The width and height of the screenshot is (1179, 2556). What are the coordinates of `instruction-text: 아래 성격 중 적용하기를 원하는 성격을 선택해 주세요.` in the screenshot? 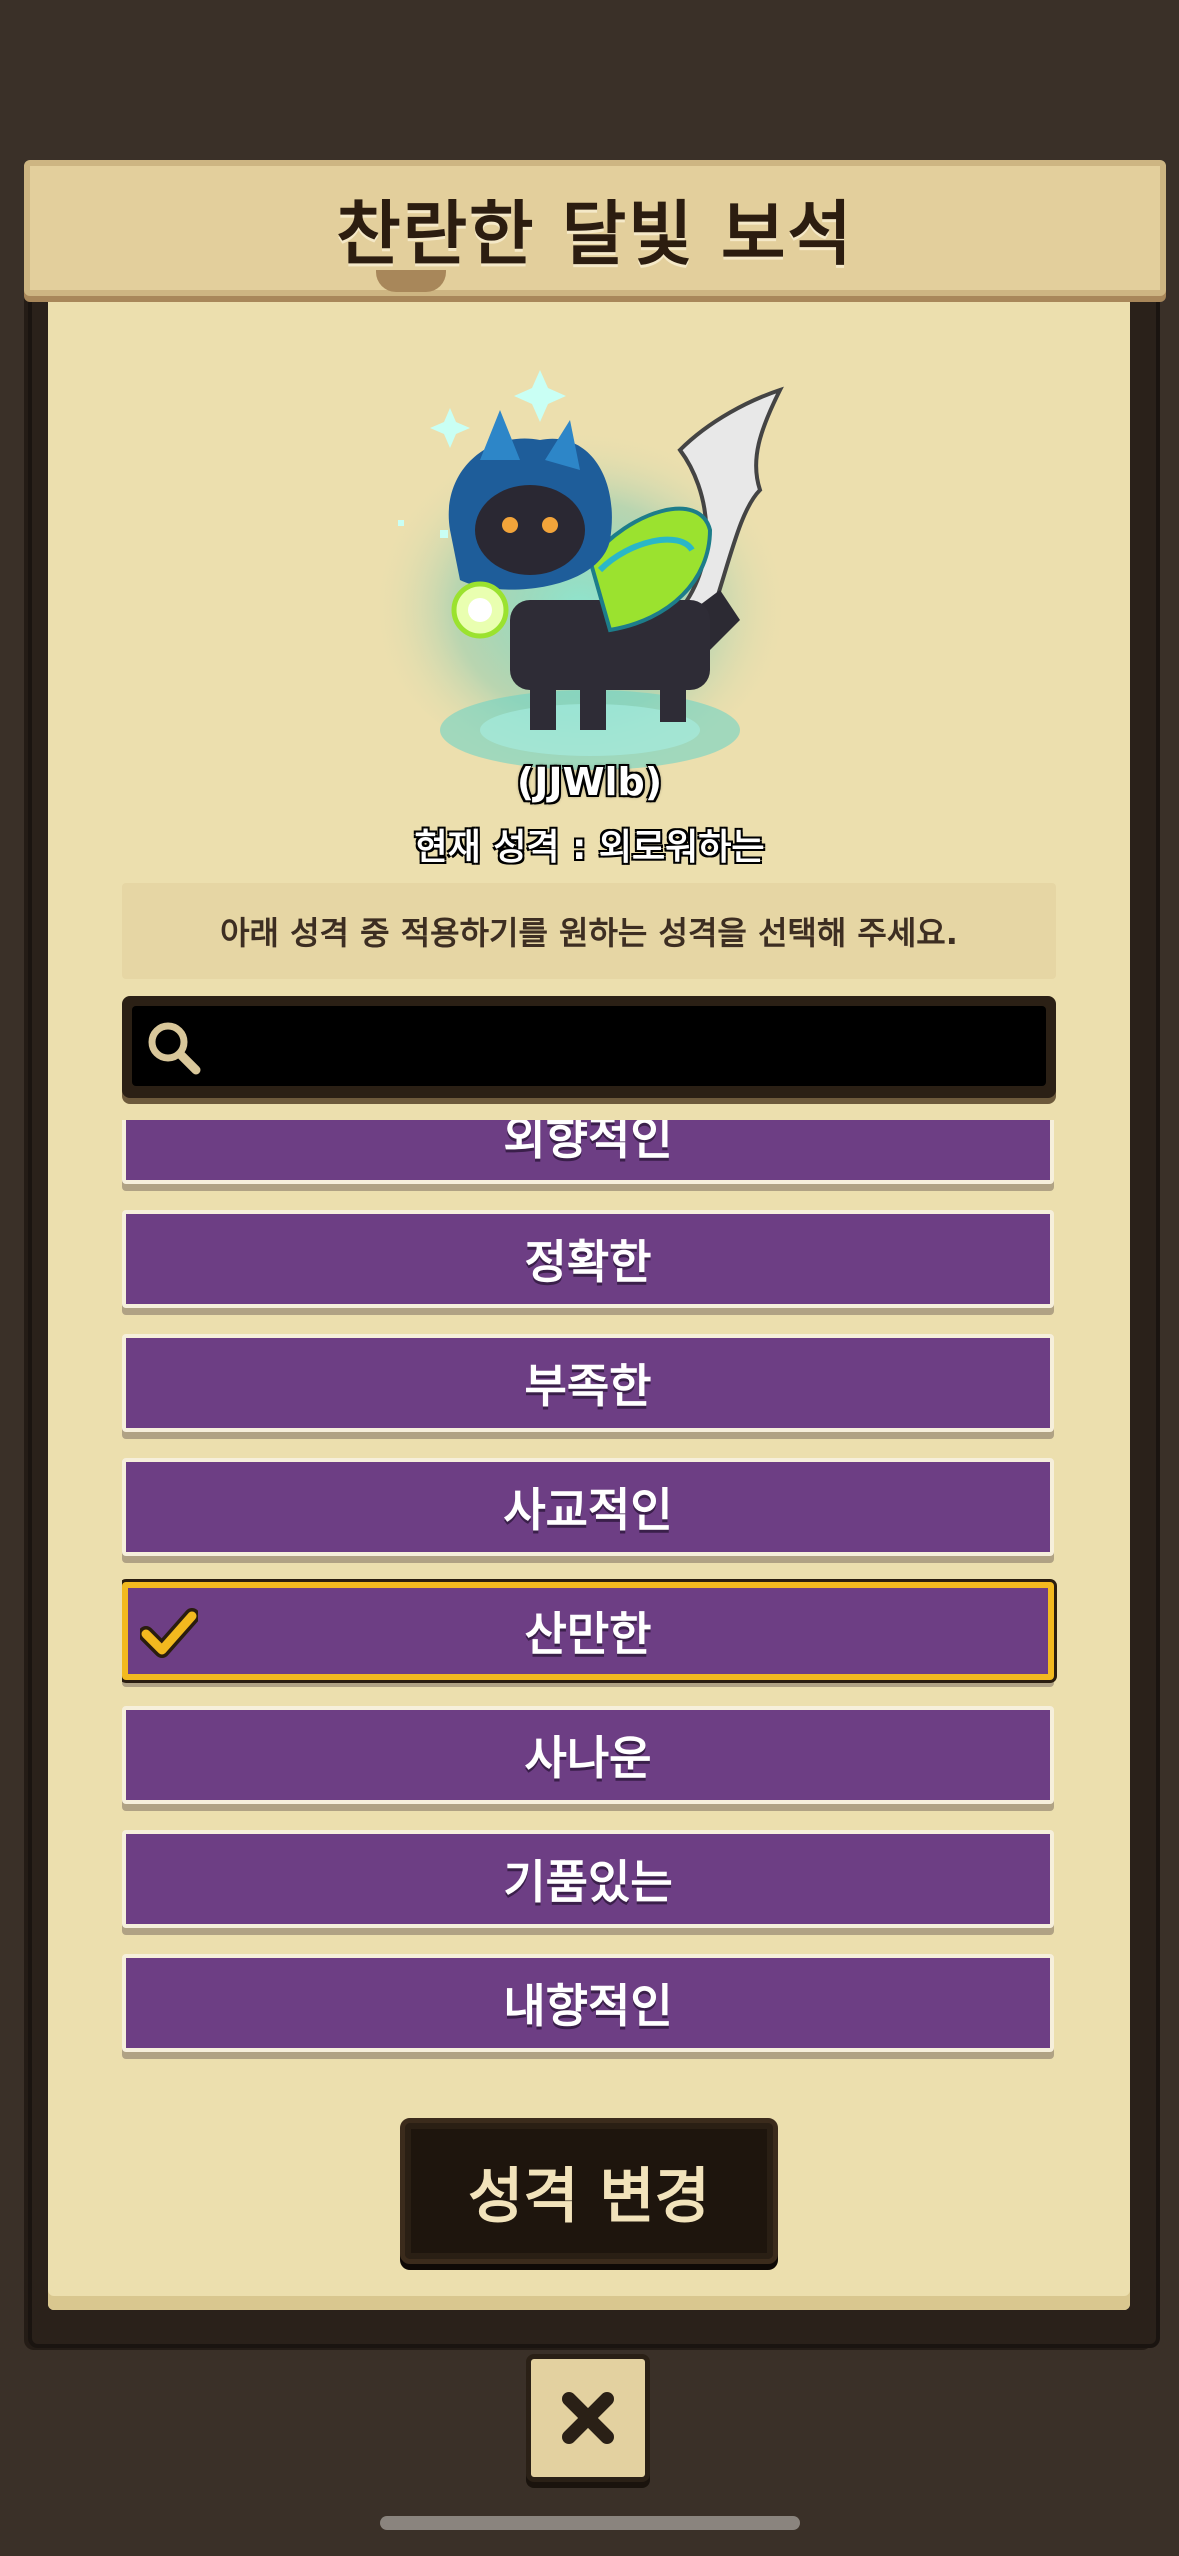 It's located at (589, 931).